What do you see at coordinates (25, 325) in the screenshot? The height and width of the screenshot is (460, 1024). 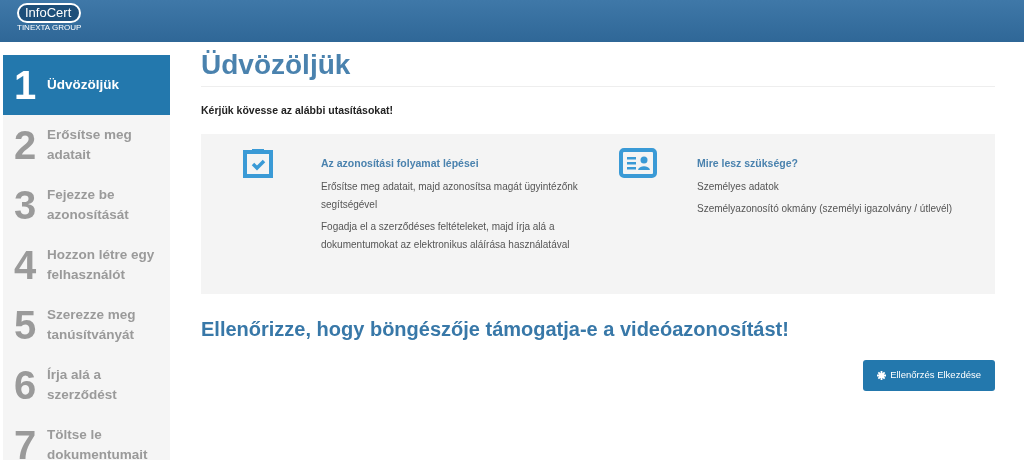 I see `step-number: 5` at bounding box center [25, 325].